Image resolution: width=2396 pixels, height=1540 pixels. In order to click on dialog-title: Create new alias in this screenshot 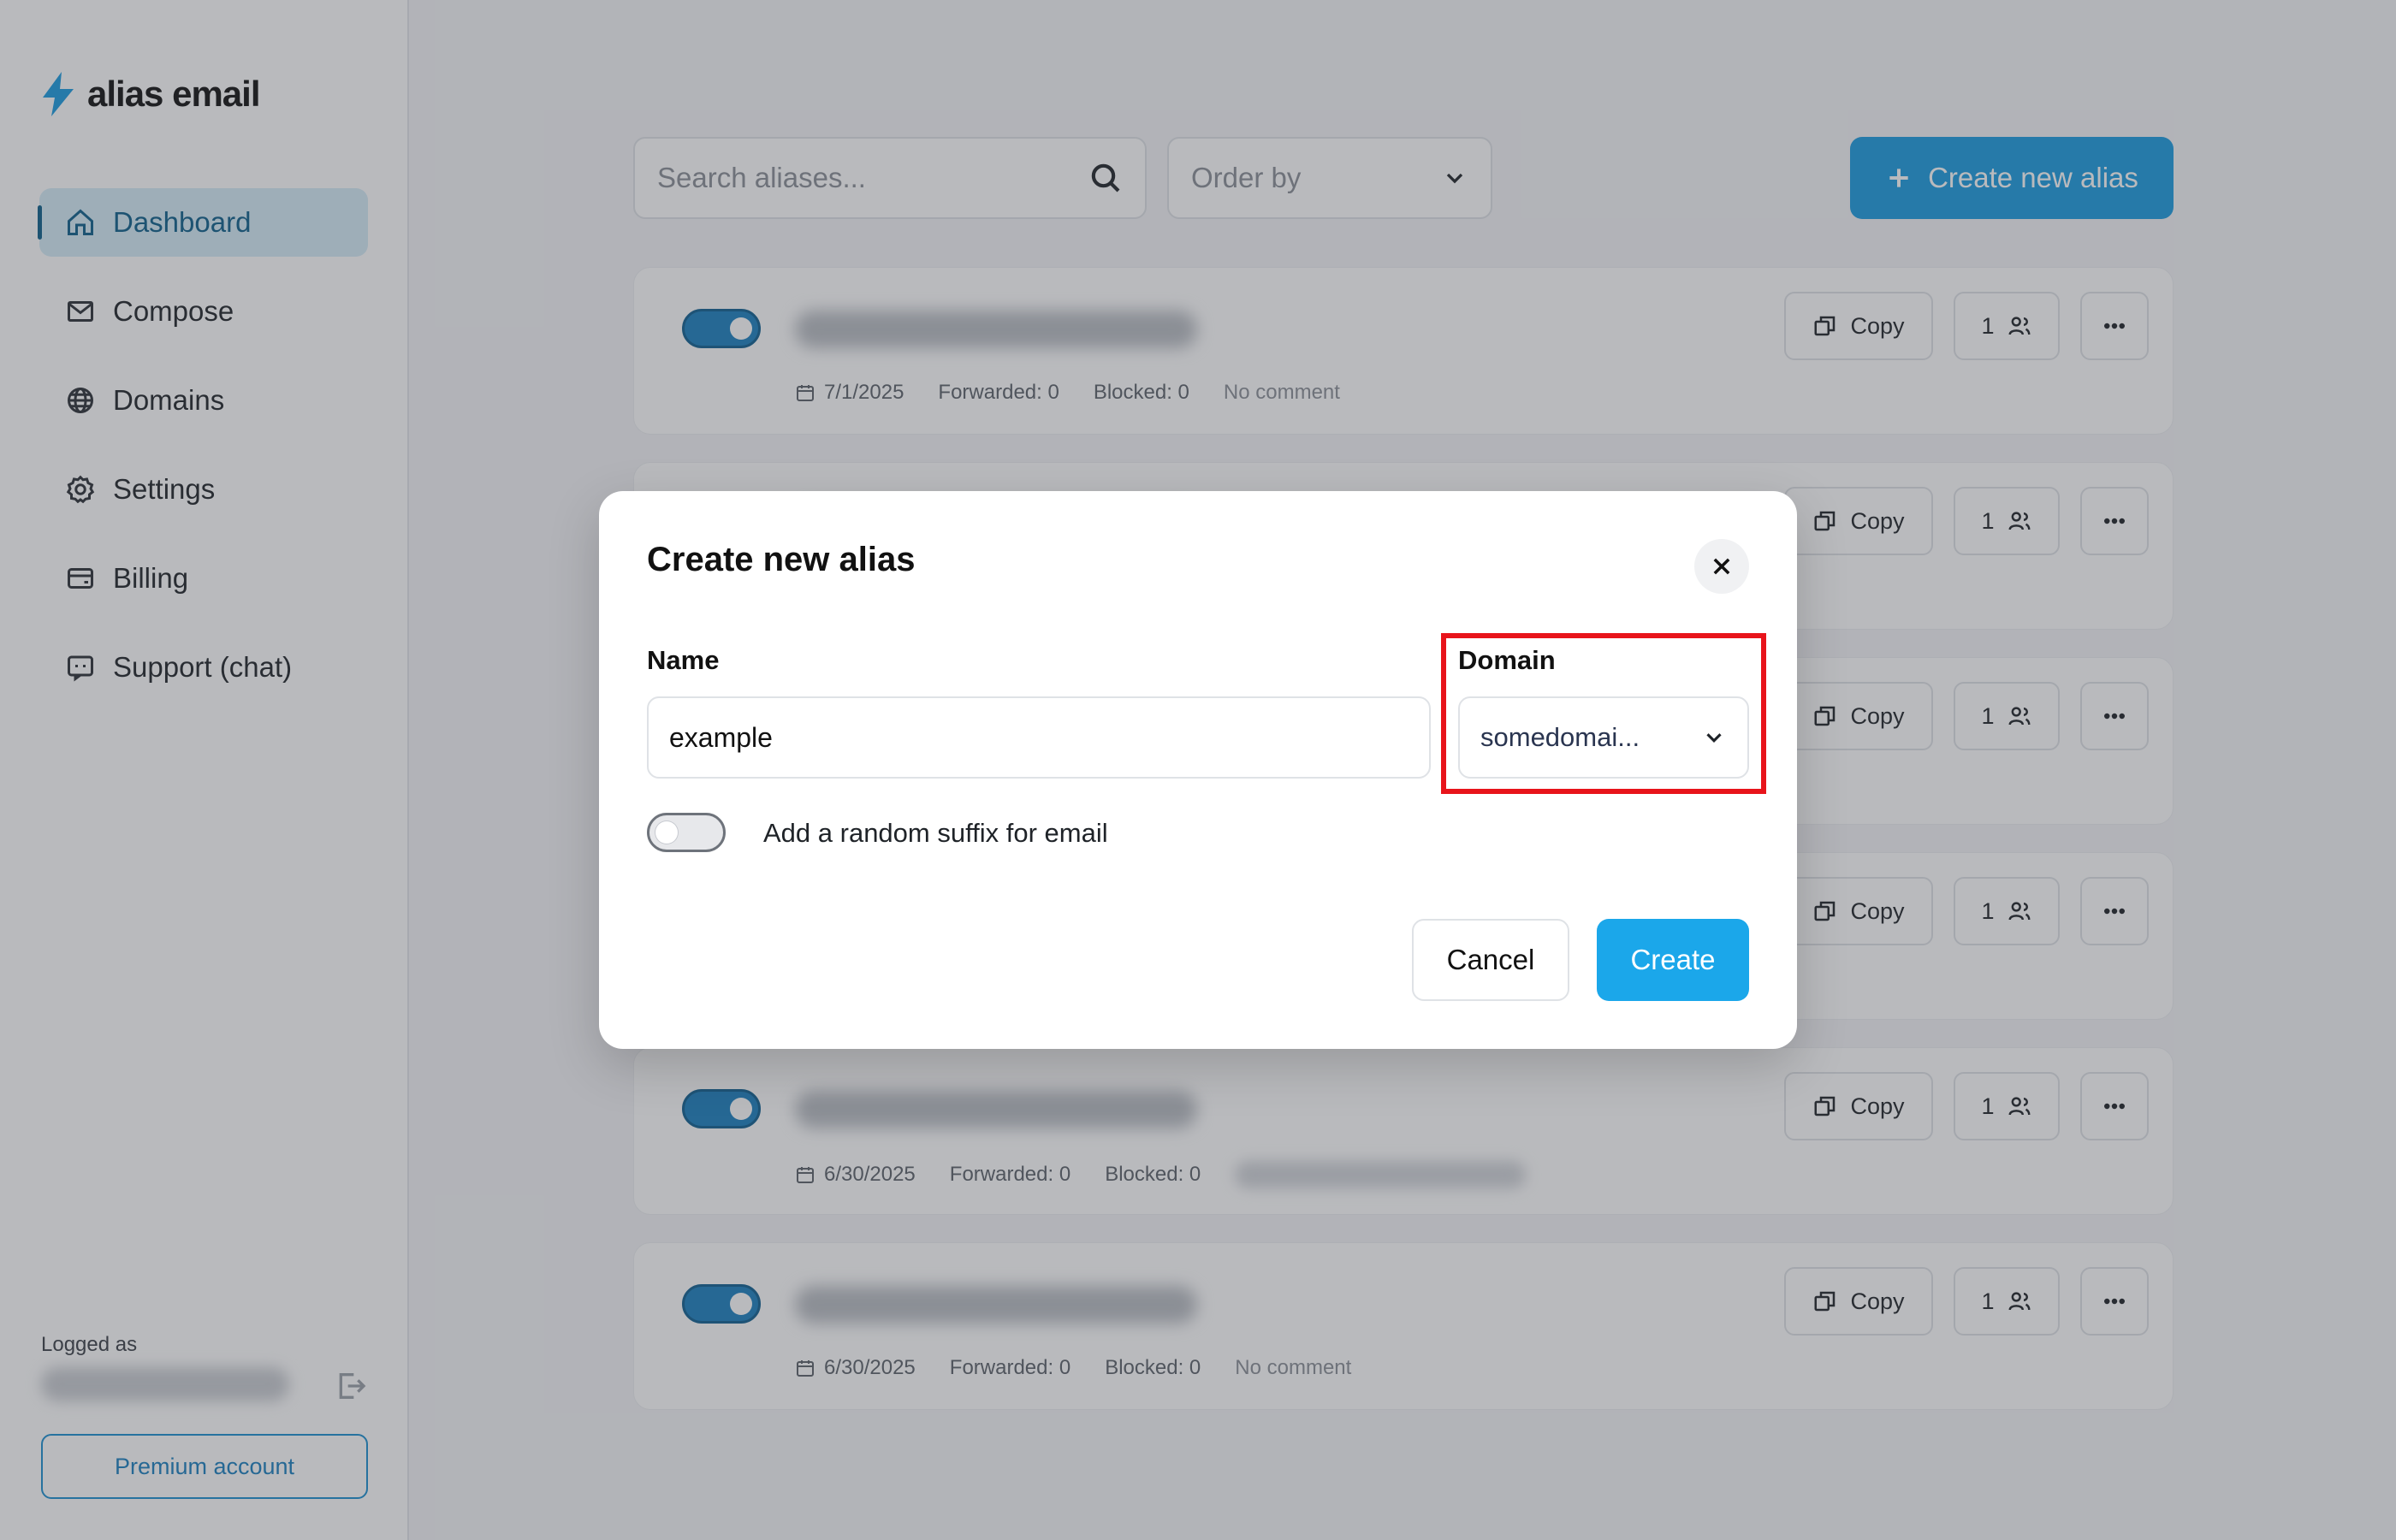, I will do `click(782, 559)`.